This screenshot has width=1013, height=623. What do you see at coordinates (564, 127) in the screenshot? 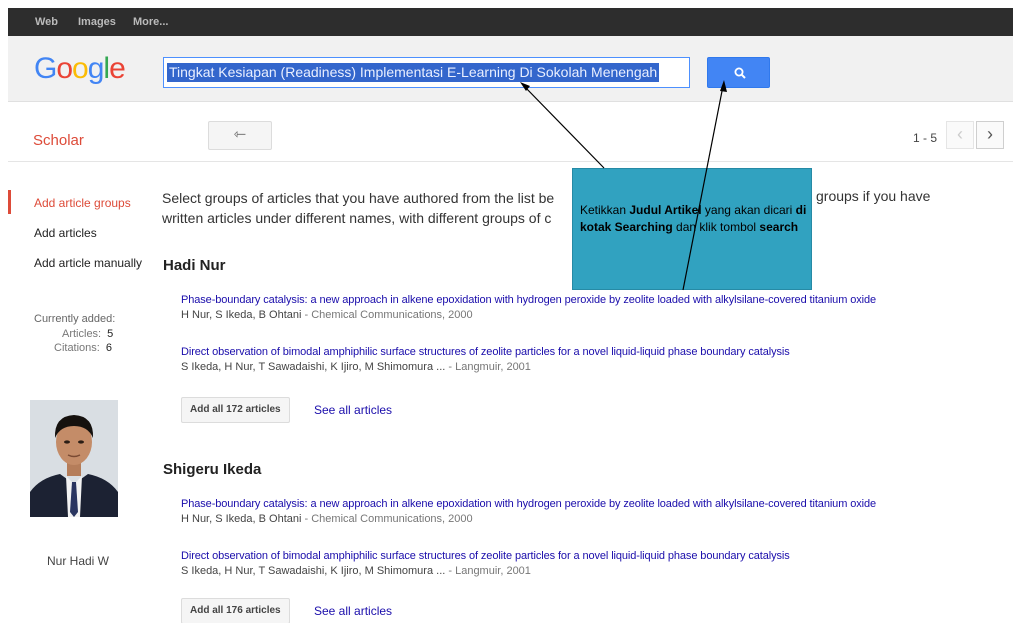
I see `arrow-to-search-input` at bounding box center [564, 127].